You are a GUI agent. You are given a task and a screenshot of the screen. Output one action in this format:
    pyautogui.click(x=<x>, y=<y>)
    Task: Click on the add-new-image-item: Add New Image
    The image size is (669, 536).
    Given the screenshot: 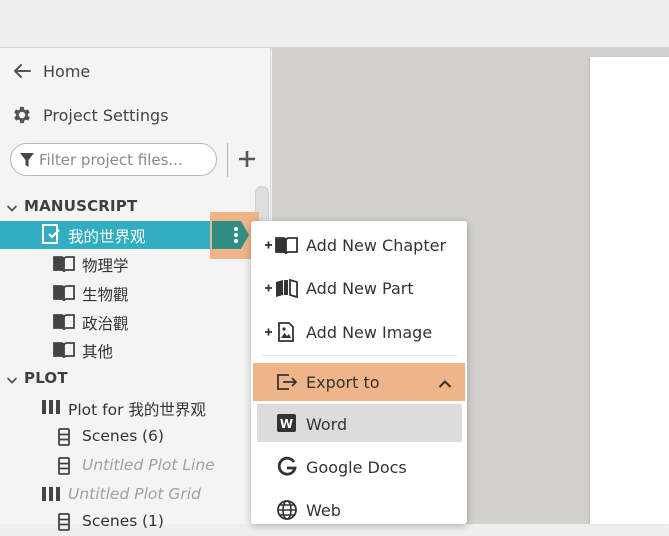 What is the action you would take?
    pyautogui.click(x=359, y=332)
    